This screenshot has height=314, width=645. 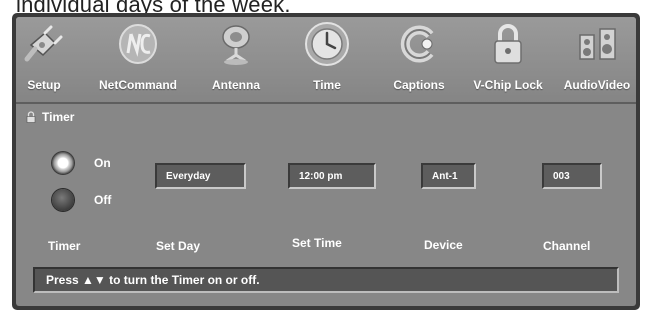 I want to click on captions-c-icon, so click(x=417, y=44).